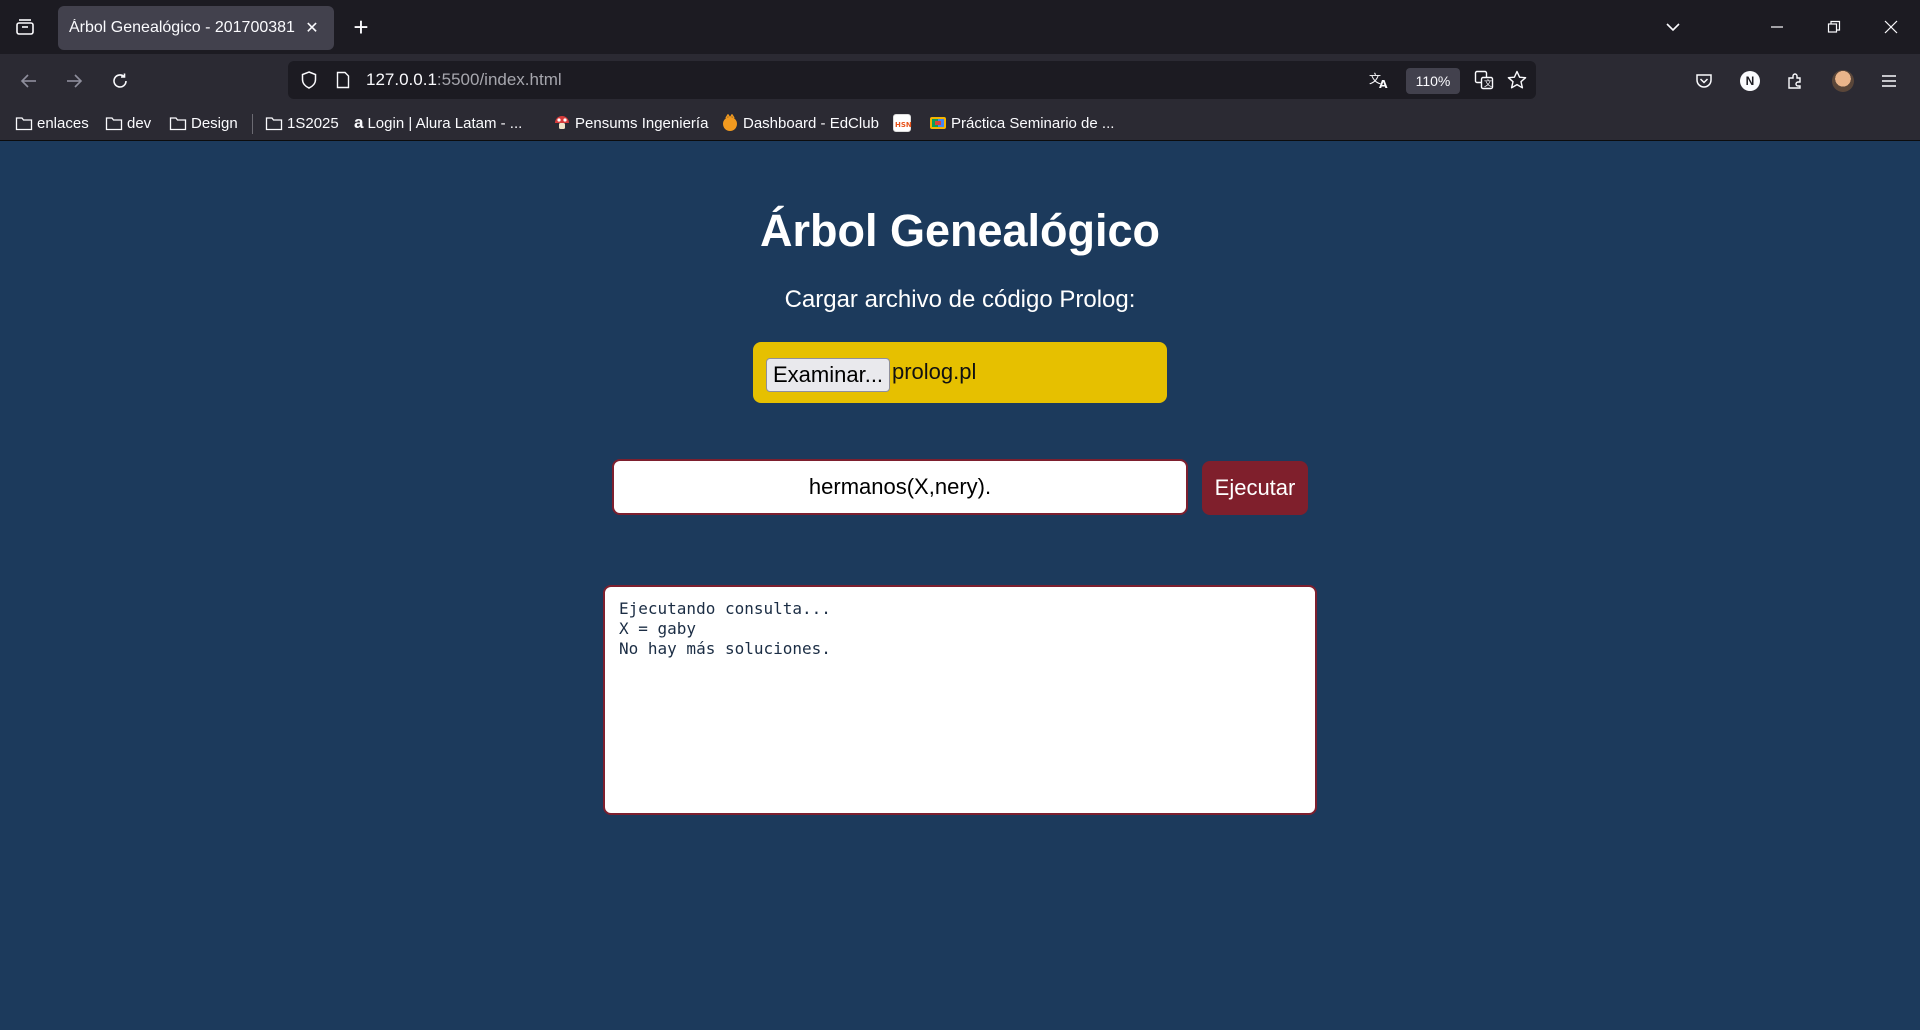  I want to click on bookmark-hsn: HSN, so click(902, 123).